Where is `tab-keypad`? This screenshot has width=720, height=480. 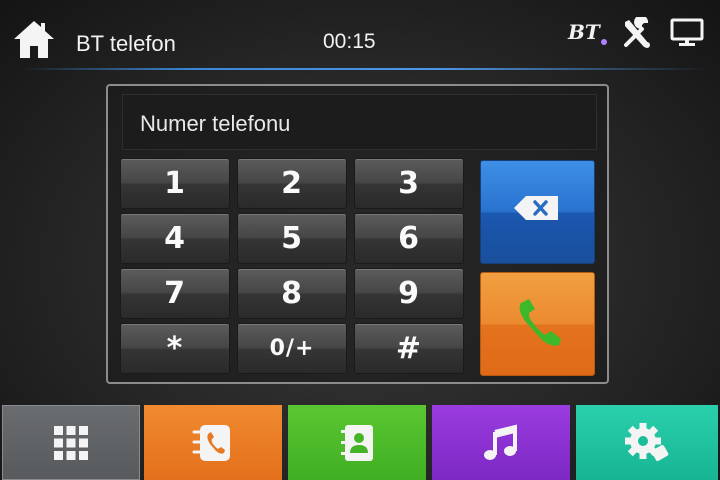 tab-keypad is located at coordinates (71, 442).